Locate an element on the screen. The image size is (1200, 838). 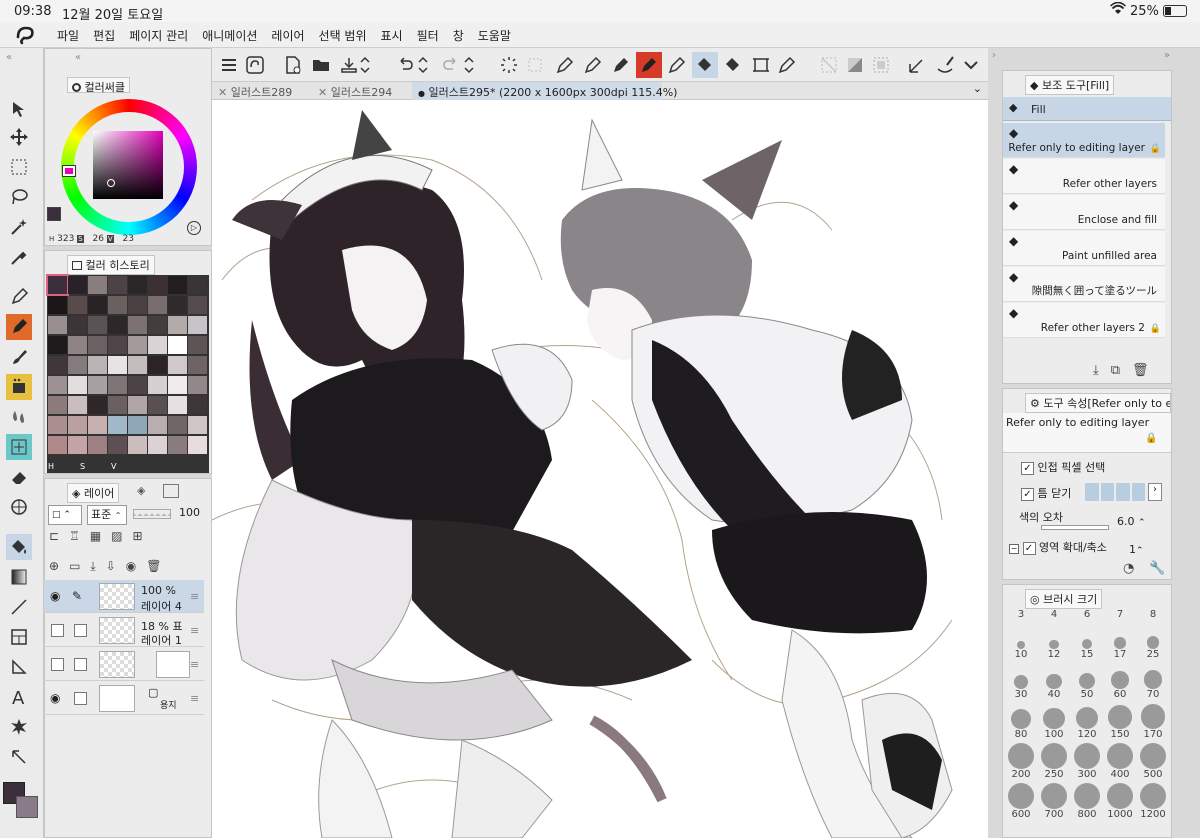
dock-expand-icon: › is located at coordinates (994, 55).